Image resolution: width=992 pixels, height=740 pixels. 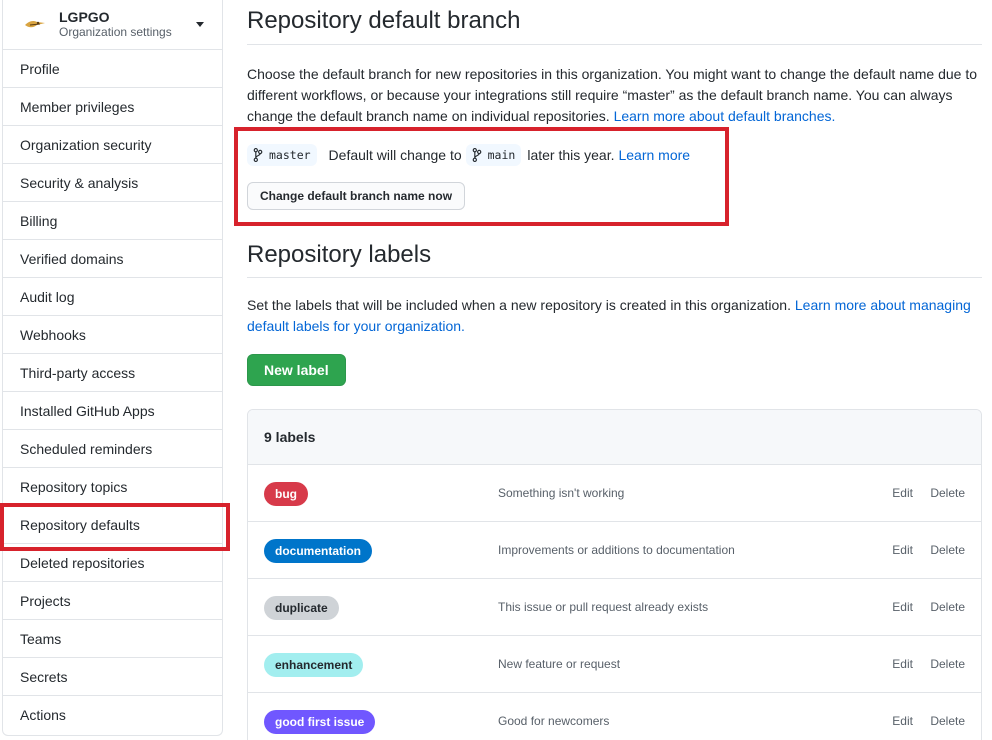 I want to click on sidebar-item-webhooks: Webhooks, so click(x=112, y=335).